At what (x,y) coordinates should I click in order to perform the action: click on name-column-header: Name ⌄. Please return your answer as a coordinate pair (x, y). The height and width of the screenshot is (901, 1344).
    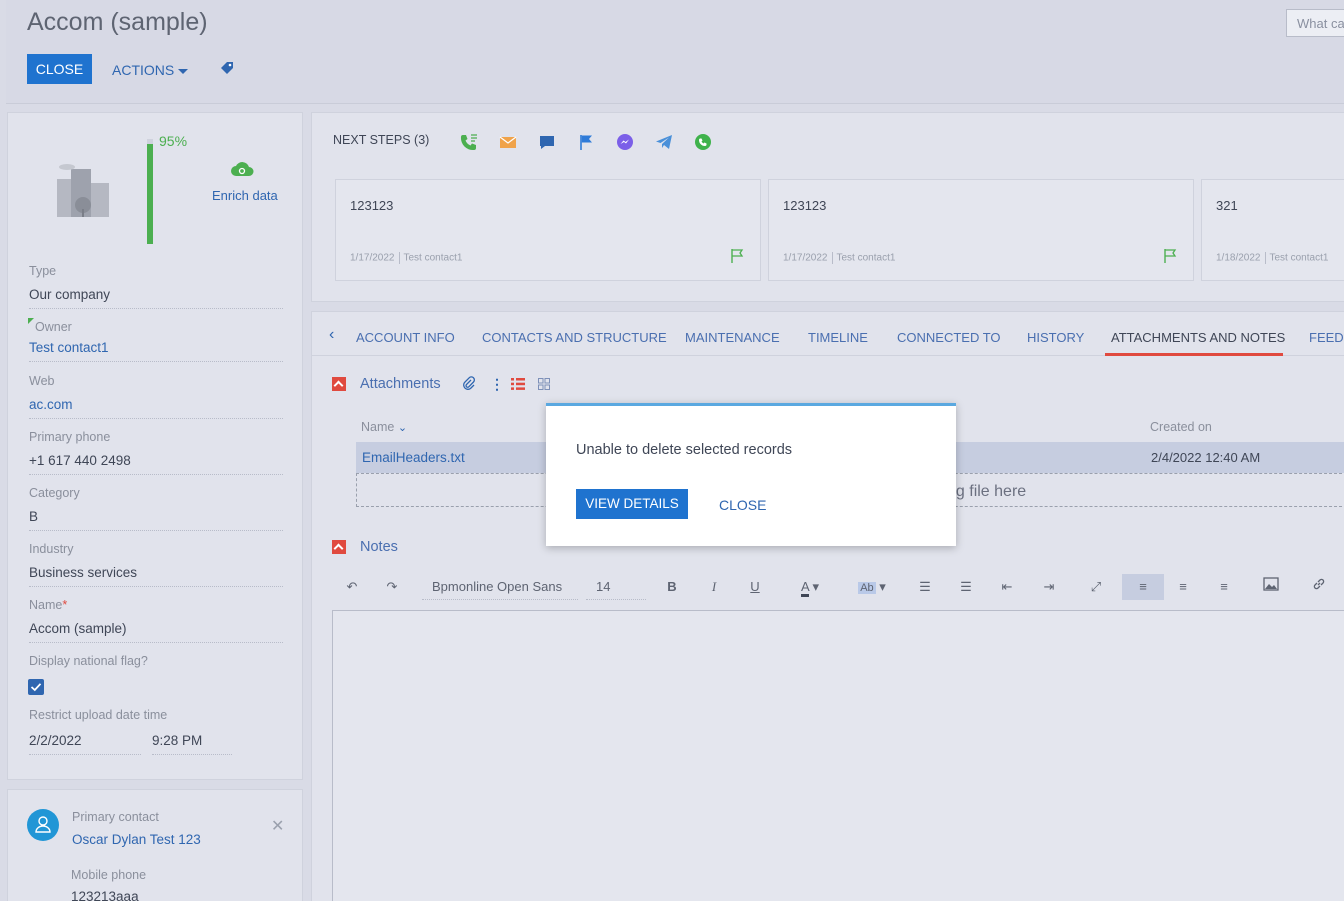
    Looking at the image, I should click on (384, 427).